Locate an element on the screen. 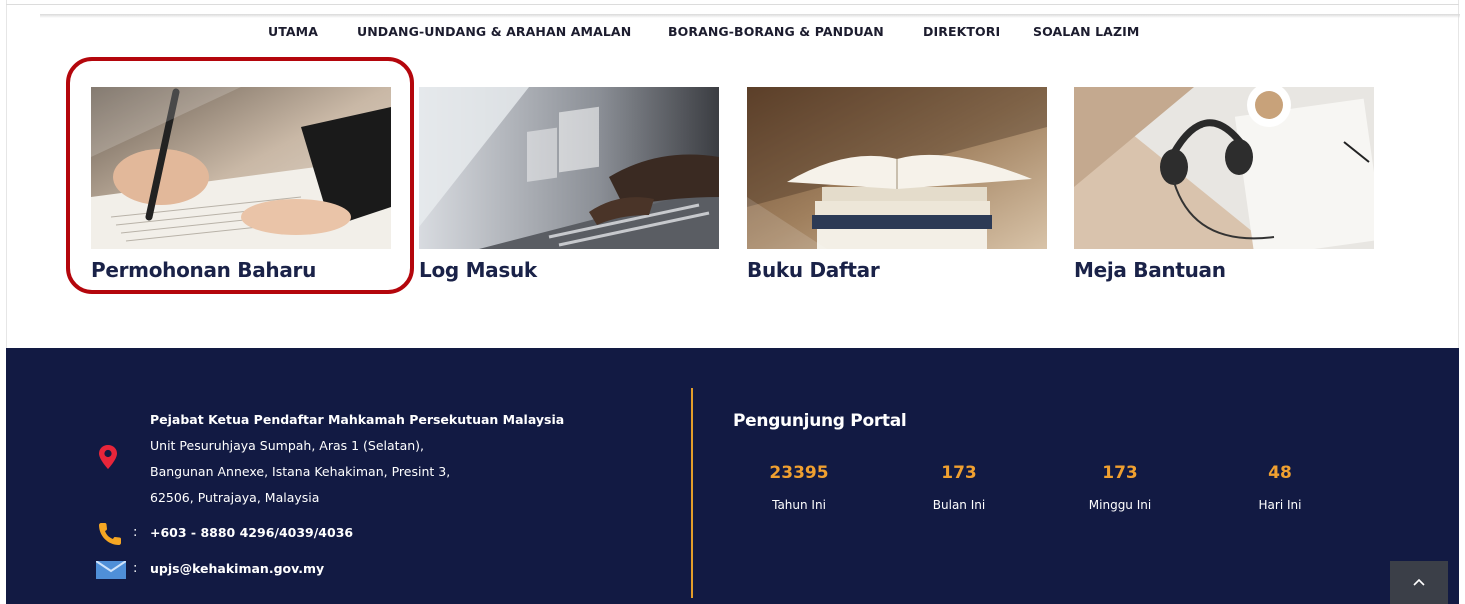 The height and width of the screenshot is (604, 1465). nav-item-borang: BORANG-BORANG & PANDUAN is located at coordinates (776, 31).